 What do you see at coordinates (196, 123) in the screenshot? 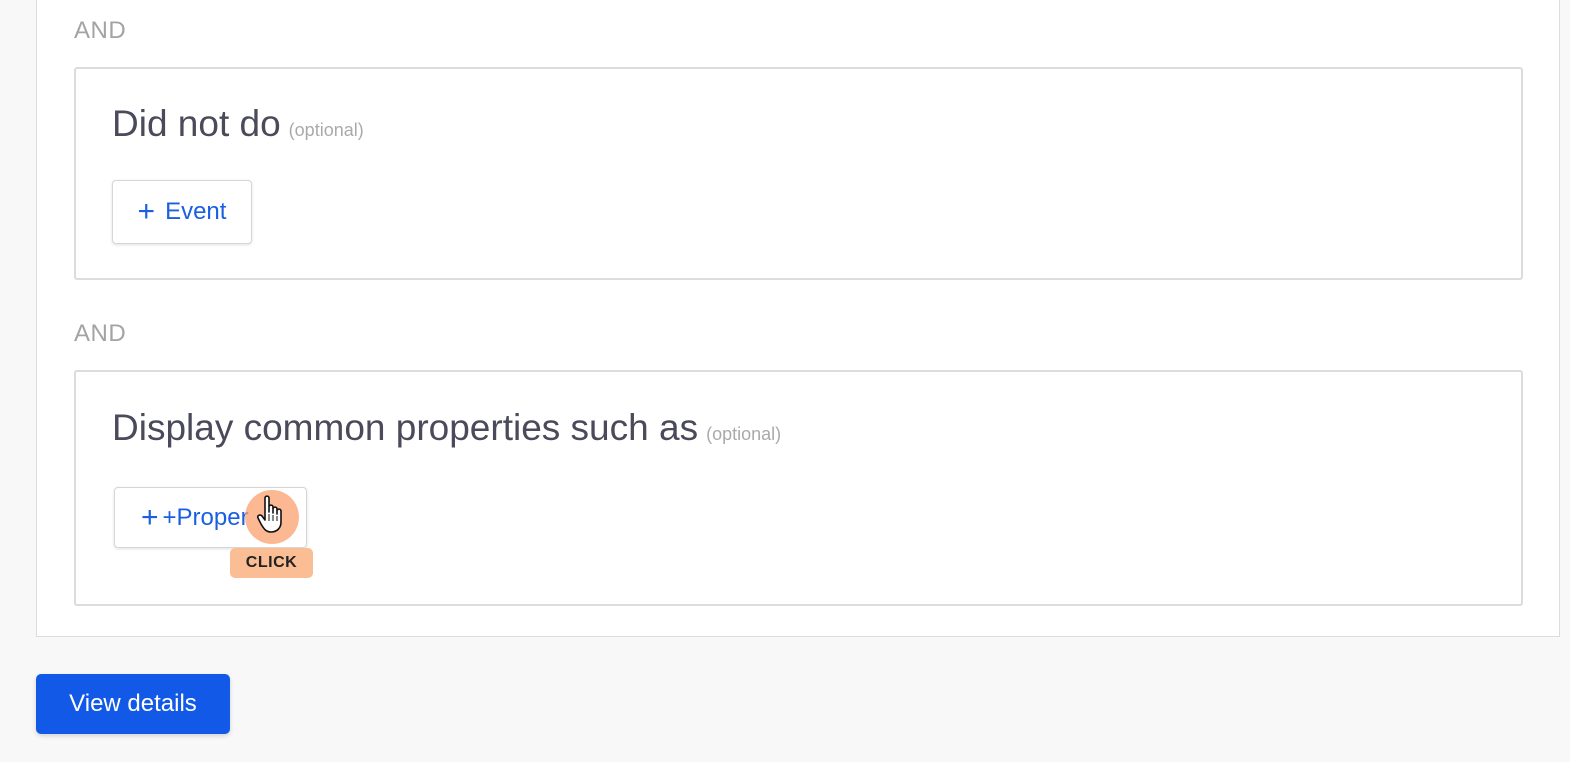
I see `did-not-do-title: Did not do` at bounding box center [196, 123].